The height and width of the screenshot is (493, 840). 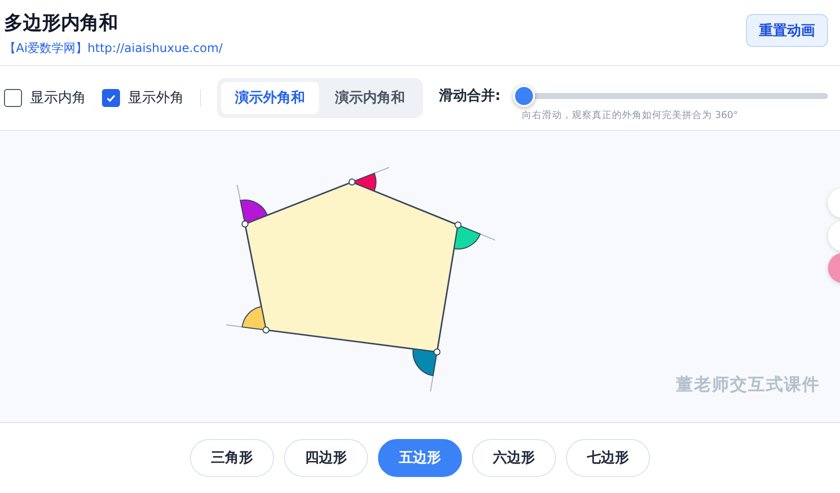 I want to click on slider-hint: 向右滑动，观察真正的外角如何完美拼合为 360°, so click(x=630, y=115).